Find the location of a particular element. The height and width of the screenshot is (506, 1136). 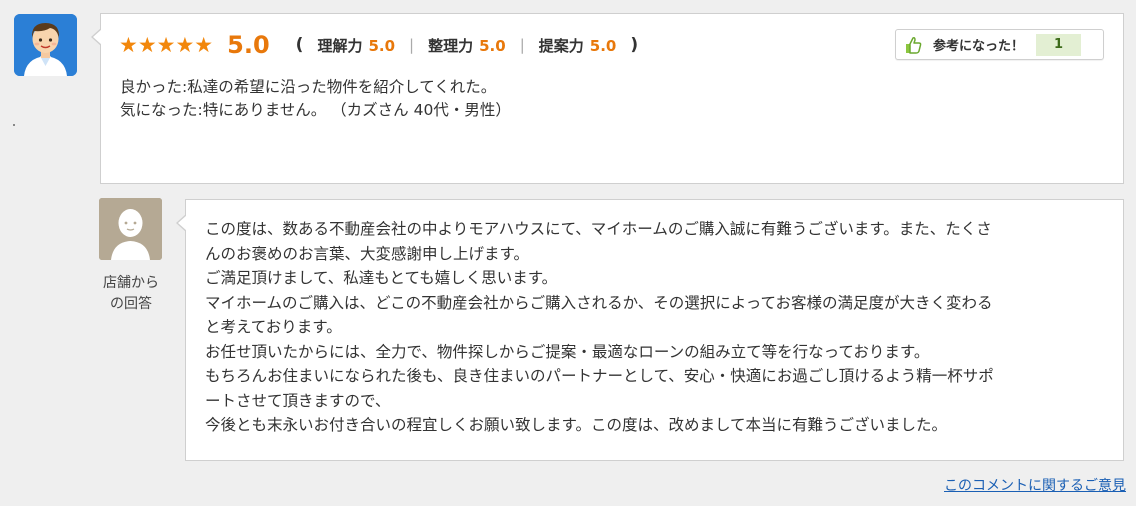

generic-person-avatar-icon is located at coordinates (130, 229).